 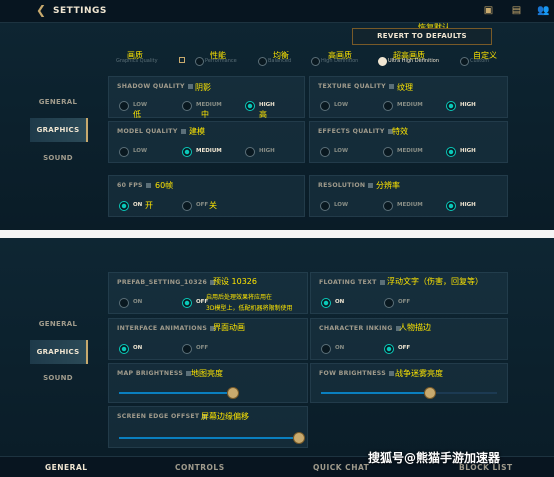 What do you see at coordinates (400, 131) in the screenshot?
I see `effects-quality-annot: 特效` at bounding box center [400, 131].